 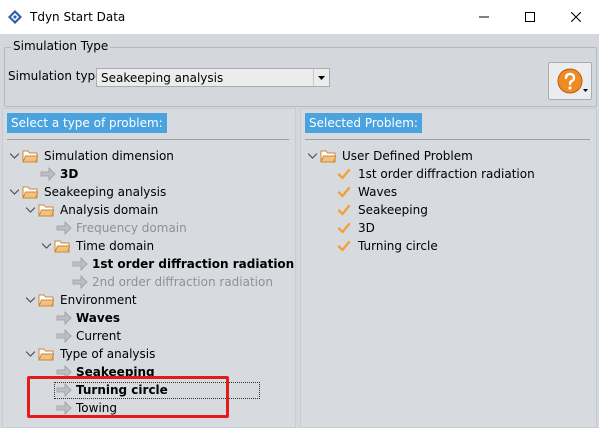 I want to click on simulation-type-select: Seakeeping analysis, so click(x=213, y=77).